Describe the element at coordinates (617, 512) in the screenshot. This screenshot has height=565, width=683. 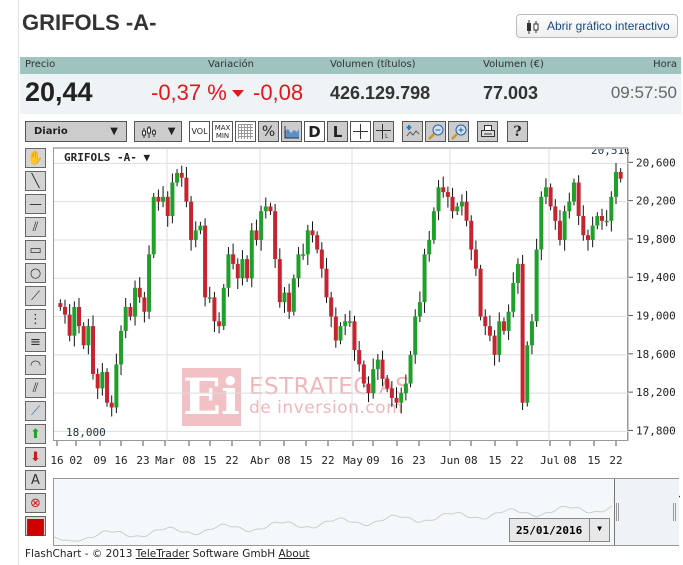
I see `navigator-left-handle` at that location.